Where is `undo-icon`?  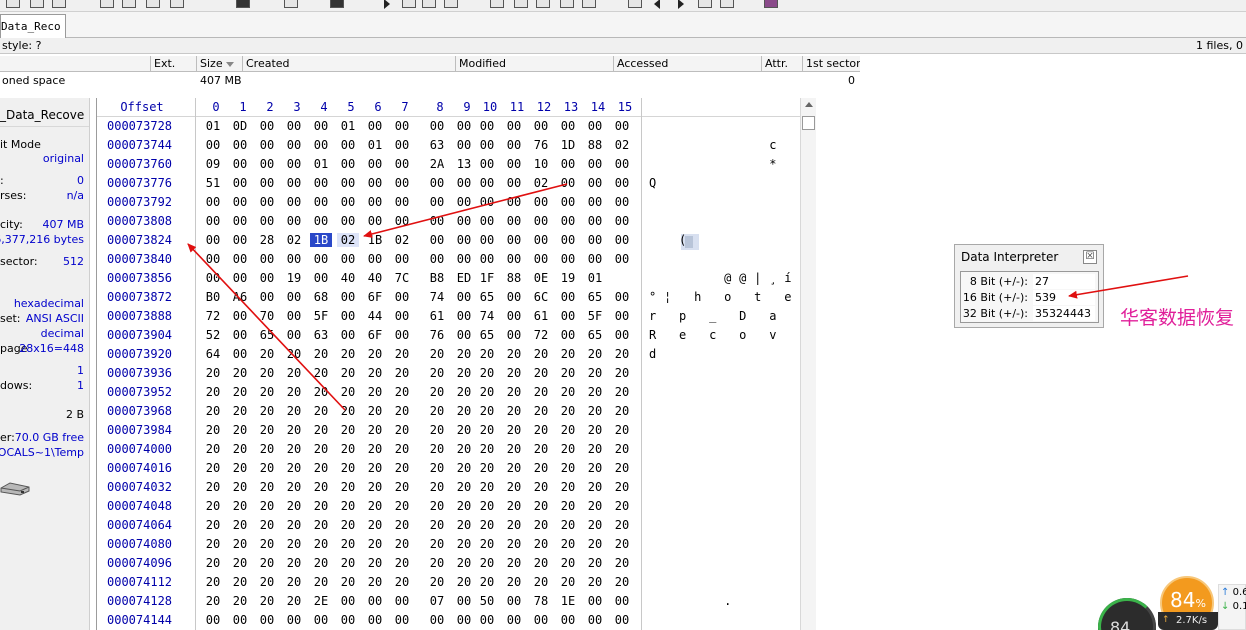
undo-icon is located at coordinates (107, 4).